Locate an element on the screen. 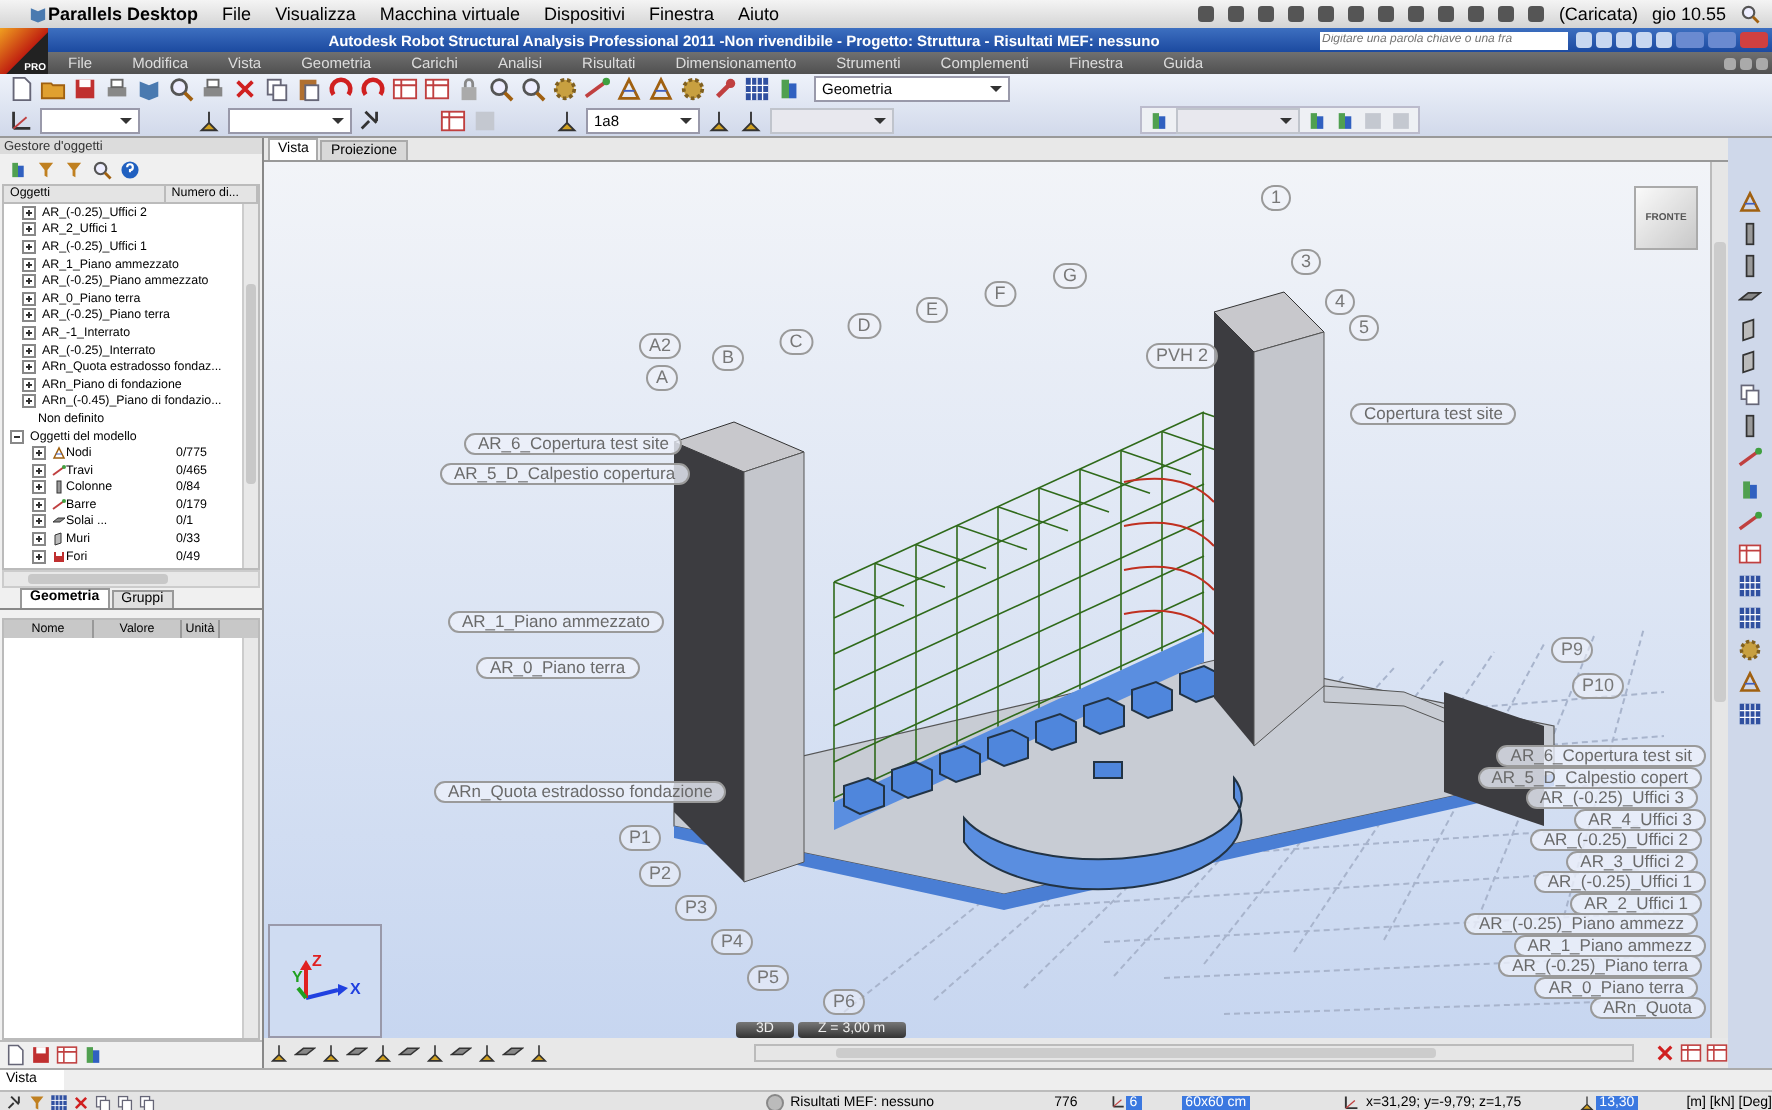  lock-icon is located at coordinates (469, 89).